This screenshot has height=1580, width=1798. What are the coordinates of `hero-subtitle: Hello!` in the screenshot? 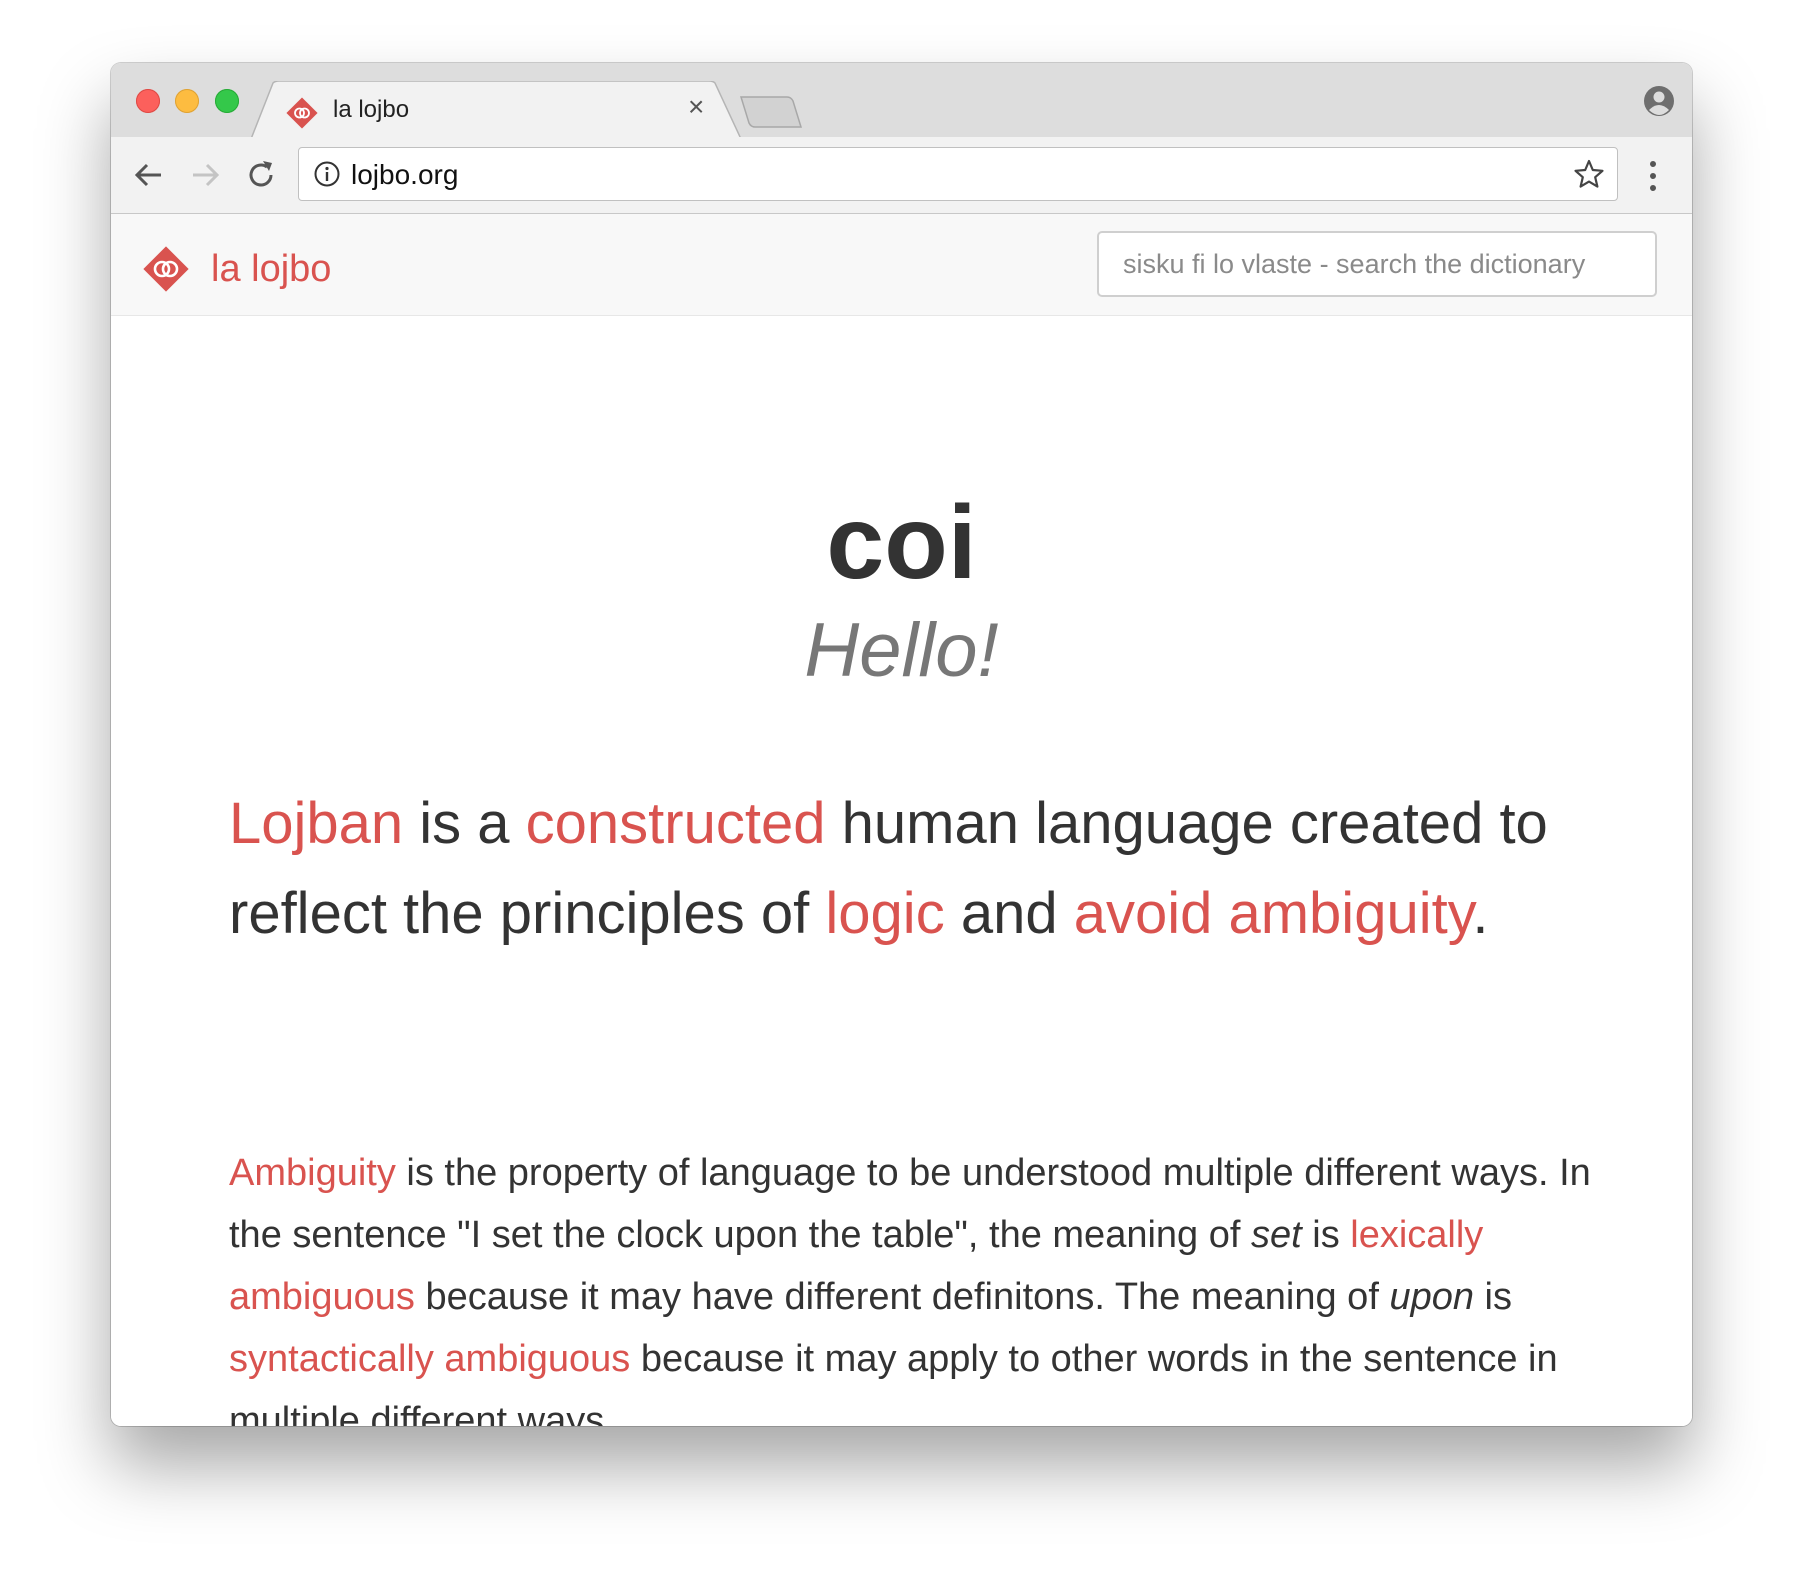 It's located at (901, 650).